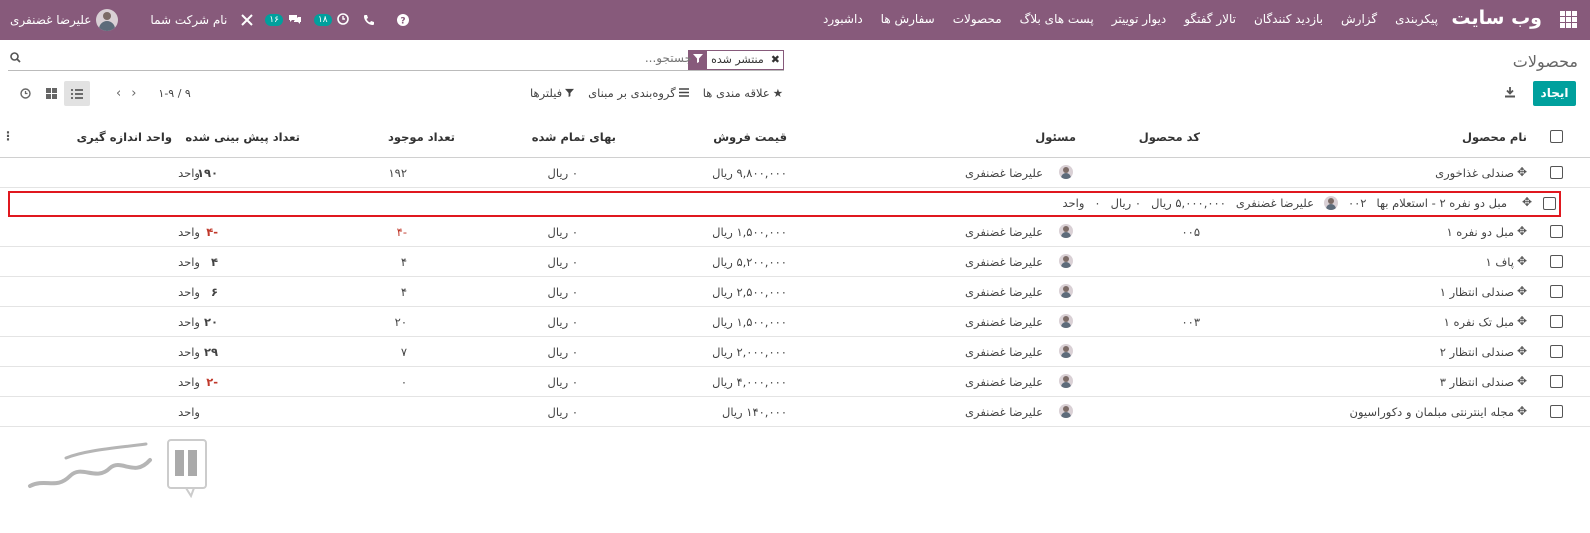 This screenshot has width=1590, height=533. I want to click on select-all-checkbox, so click(1556, 136).